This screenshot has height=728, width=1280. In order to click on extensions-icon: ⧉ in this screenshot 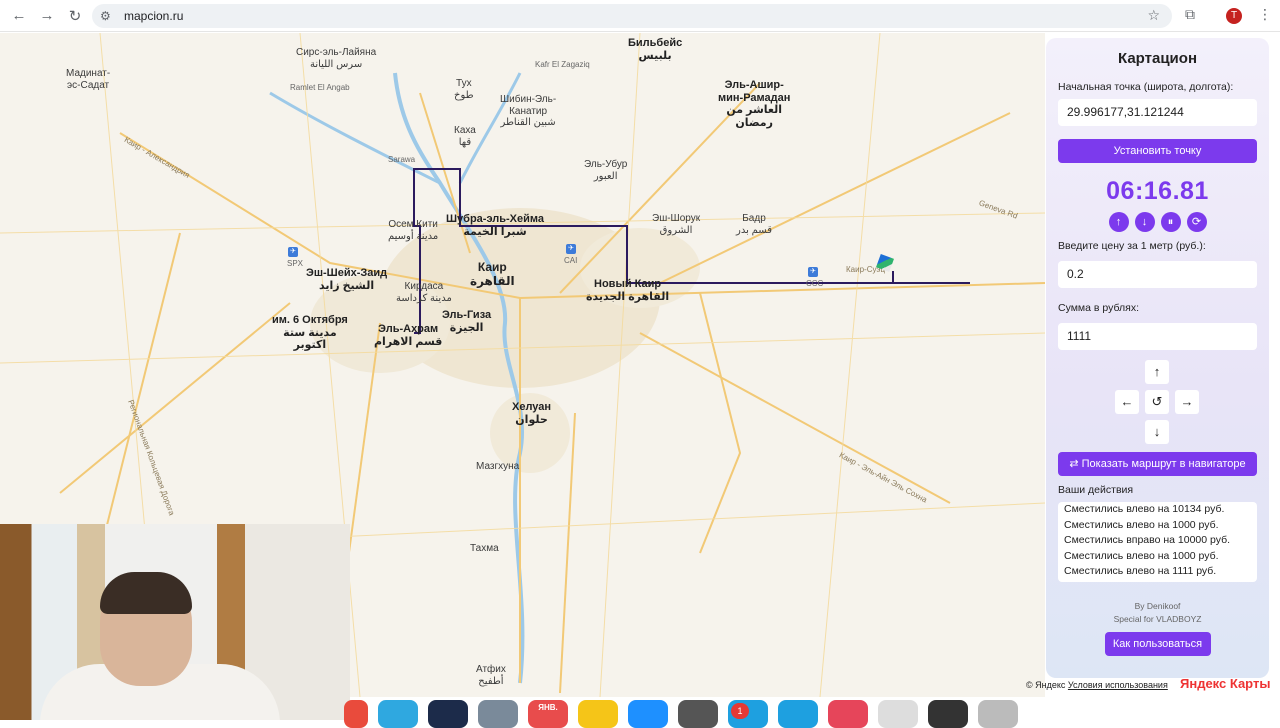, I will do `click(1190, 14)`.